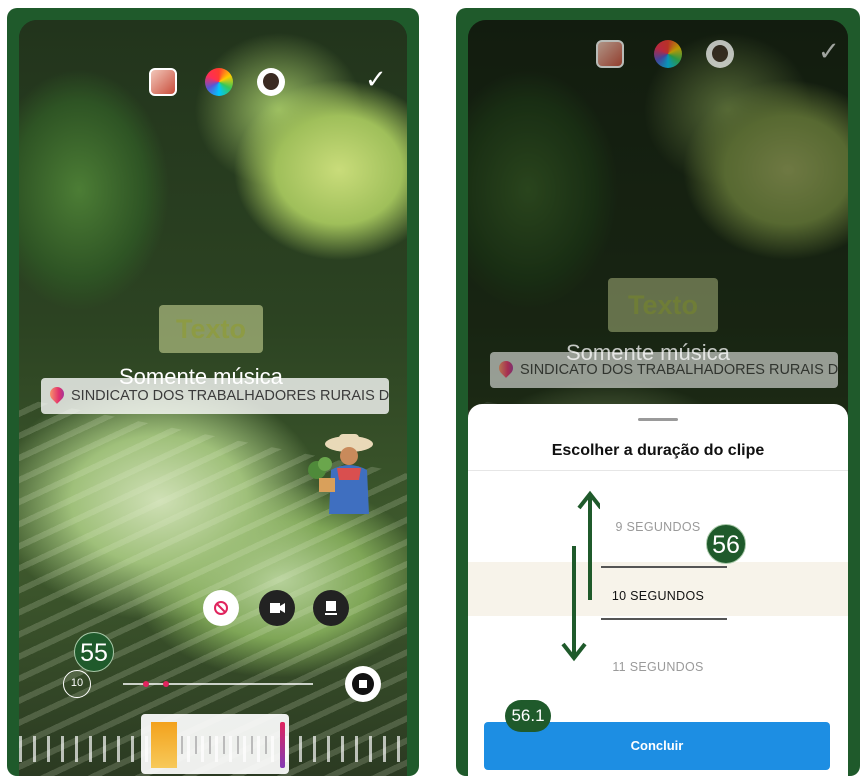  I want to click on stop-button, so click(363, 684).